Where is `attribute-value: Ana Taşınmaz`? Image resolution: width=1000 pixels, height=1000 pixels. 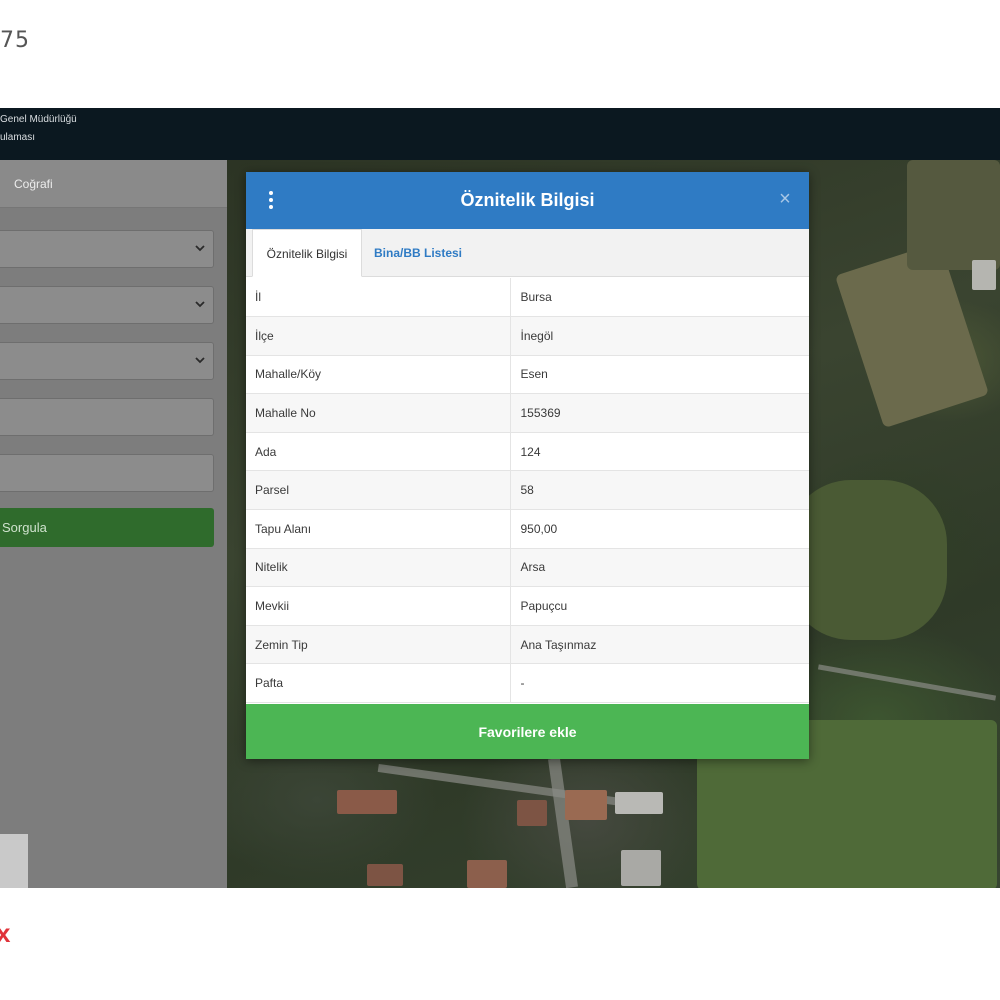 attribute-value: Ana Taşınmaz is located at coordinates (659, 645).